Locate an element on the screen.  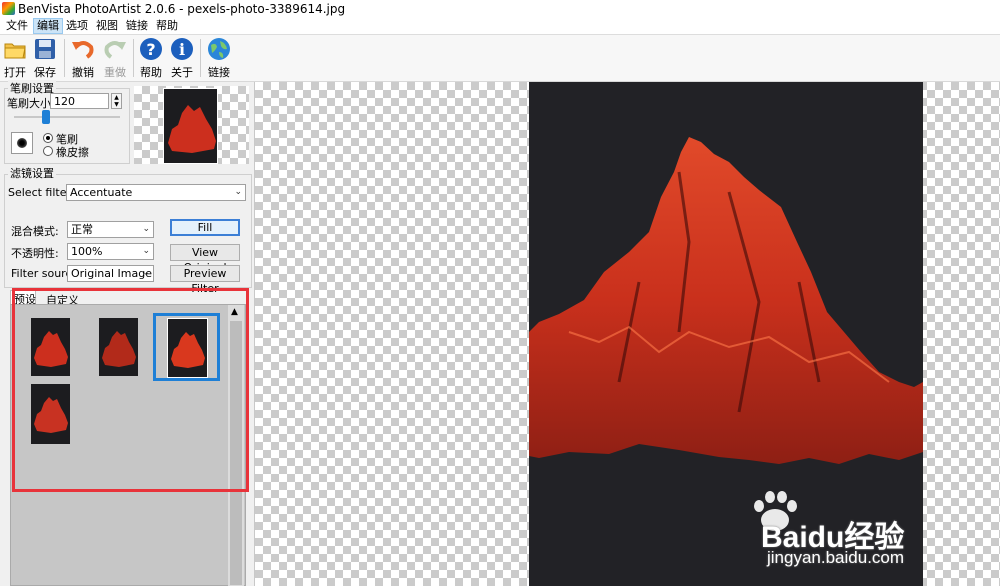
watermark-url: jingyan.baidu.com is located at coordinates (836, 557).